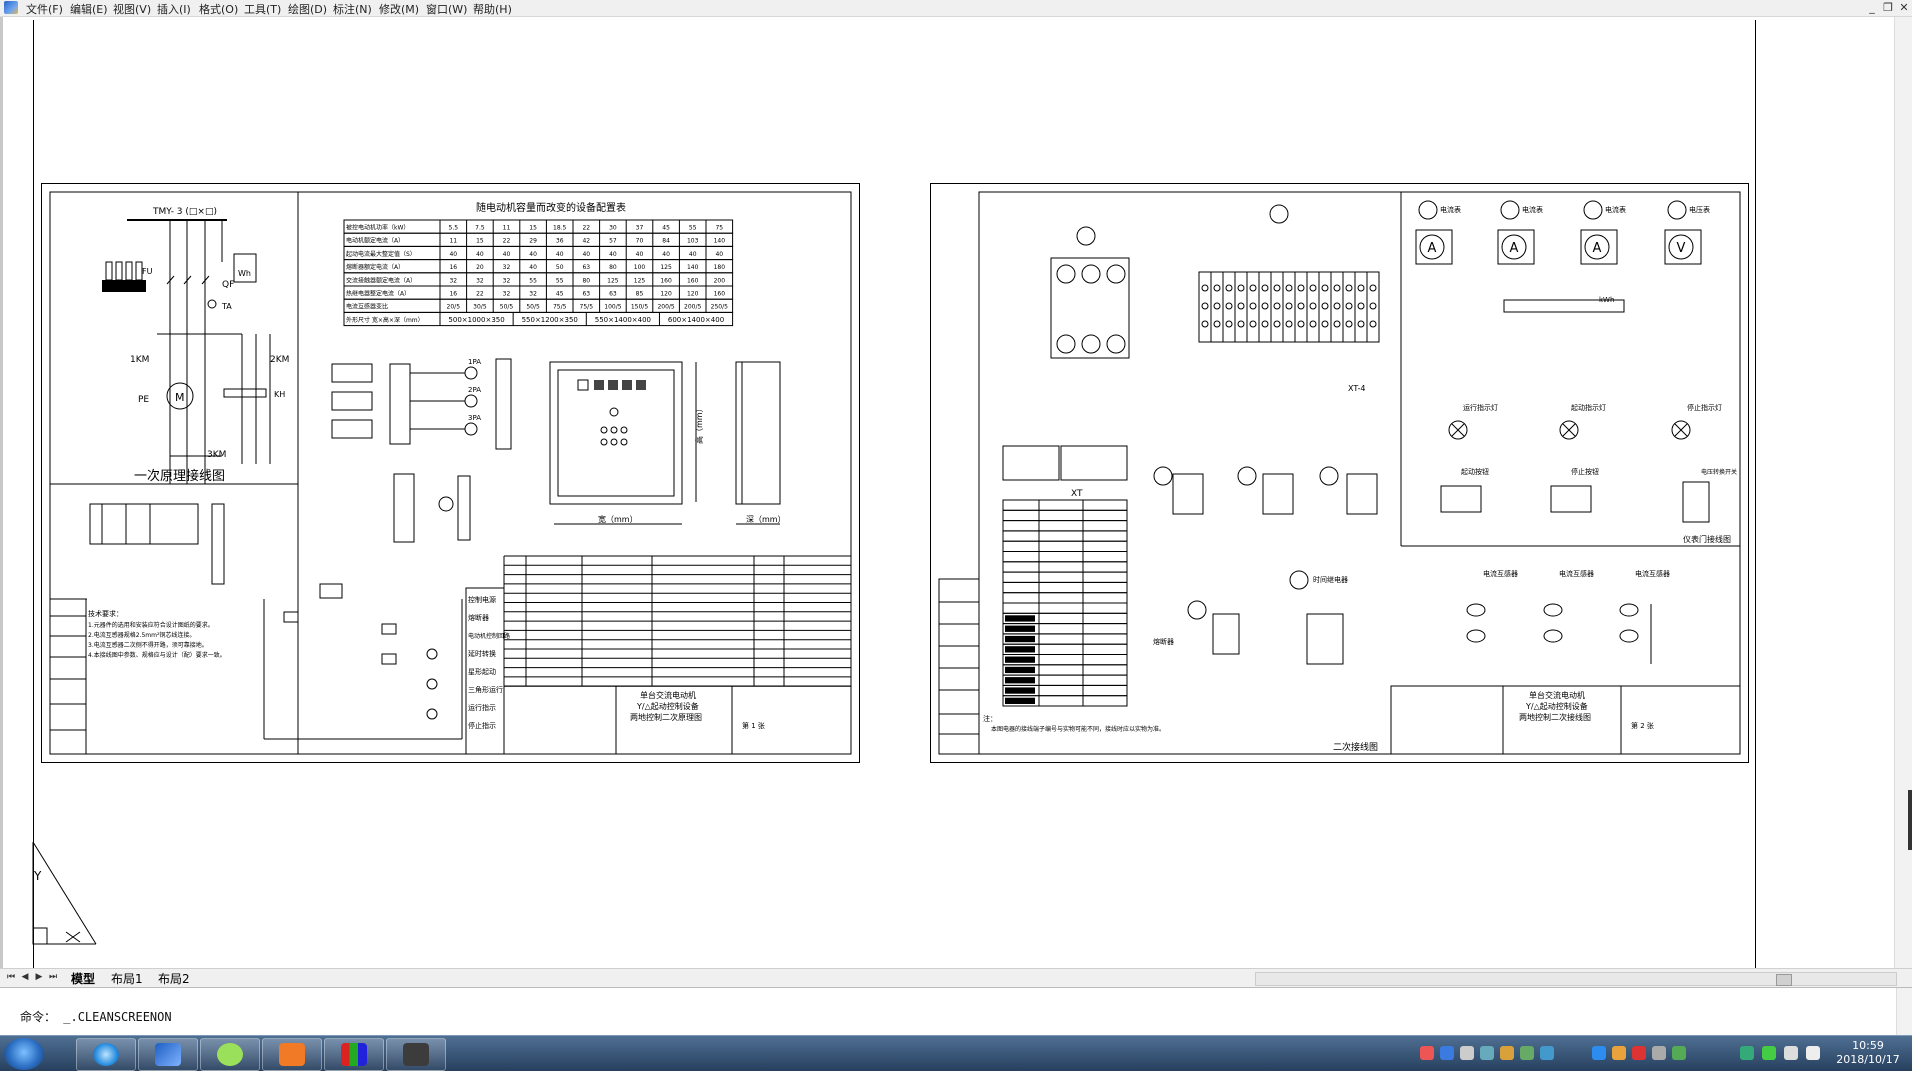  Describe the element at coordinates (1599, 1053) in the screenshot. I see `app-tray-icon` at that location.